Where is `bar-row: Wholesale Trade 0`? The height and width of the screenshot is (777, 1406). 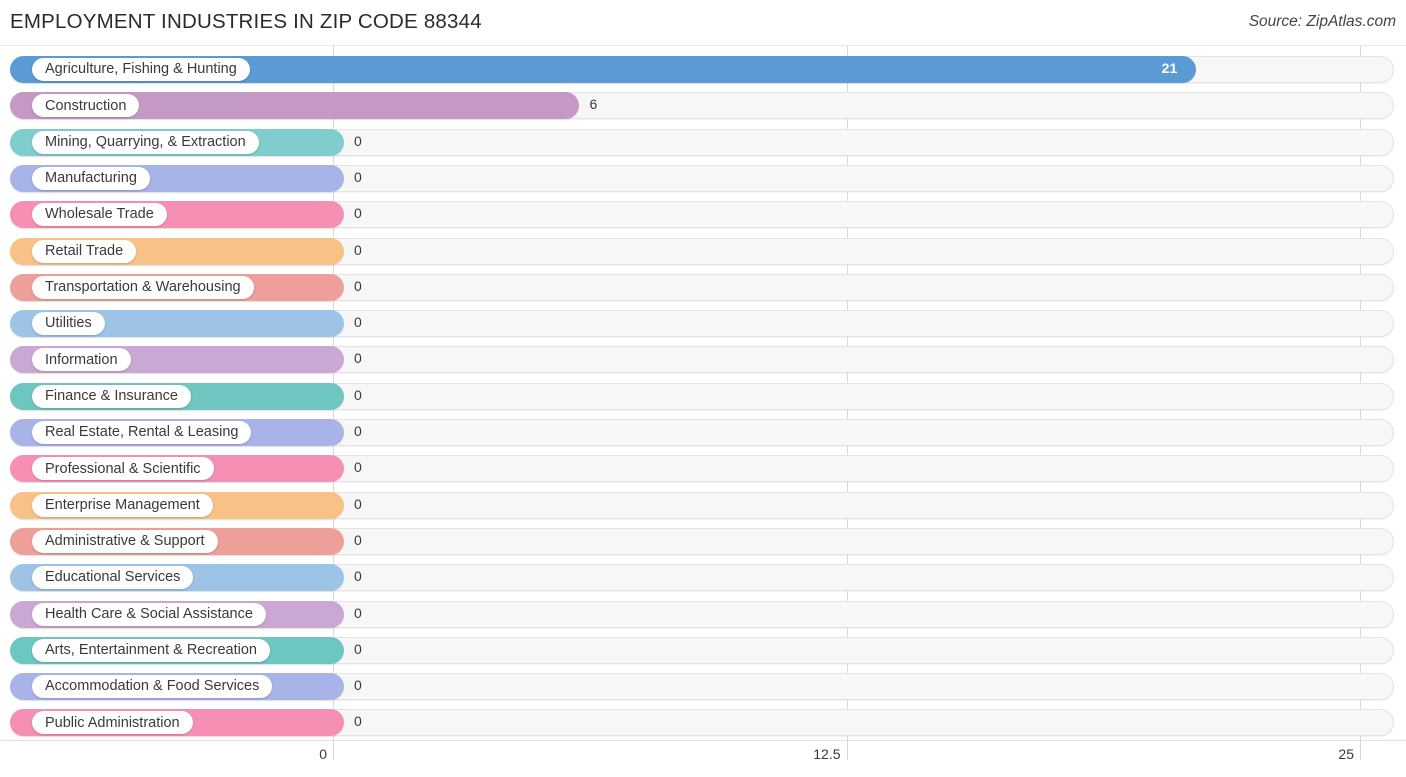 bar-row: Wholesale Trade 0 is located at coordinates (702, 215).